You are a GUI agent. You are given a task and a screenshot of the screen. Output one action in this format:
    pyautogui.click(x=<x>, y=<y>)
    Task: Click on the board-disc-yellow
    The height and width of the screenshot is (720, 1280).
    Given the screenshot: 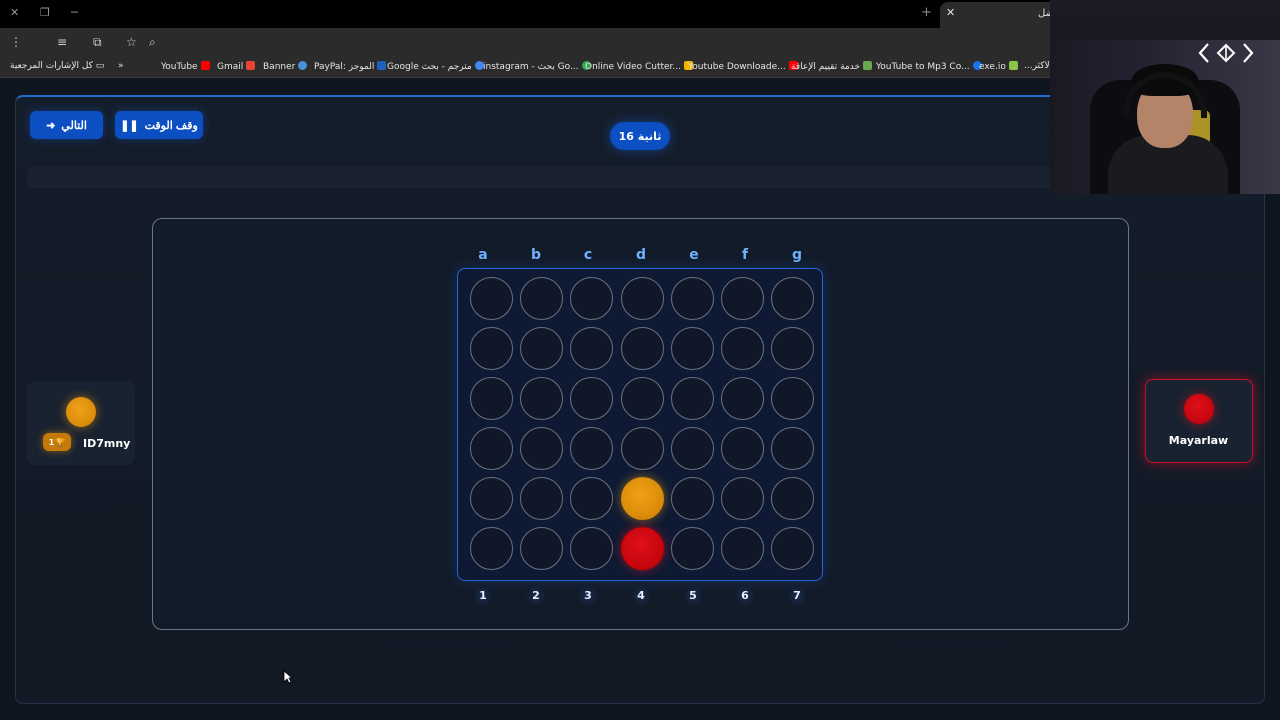 What is the action you would take?
    pyautogui.click(x=642, y=498)
    